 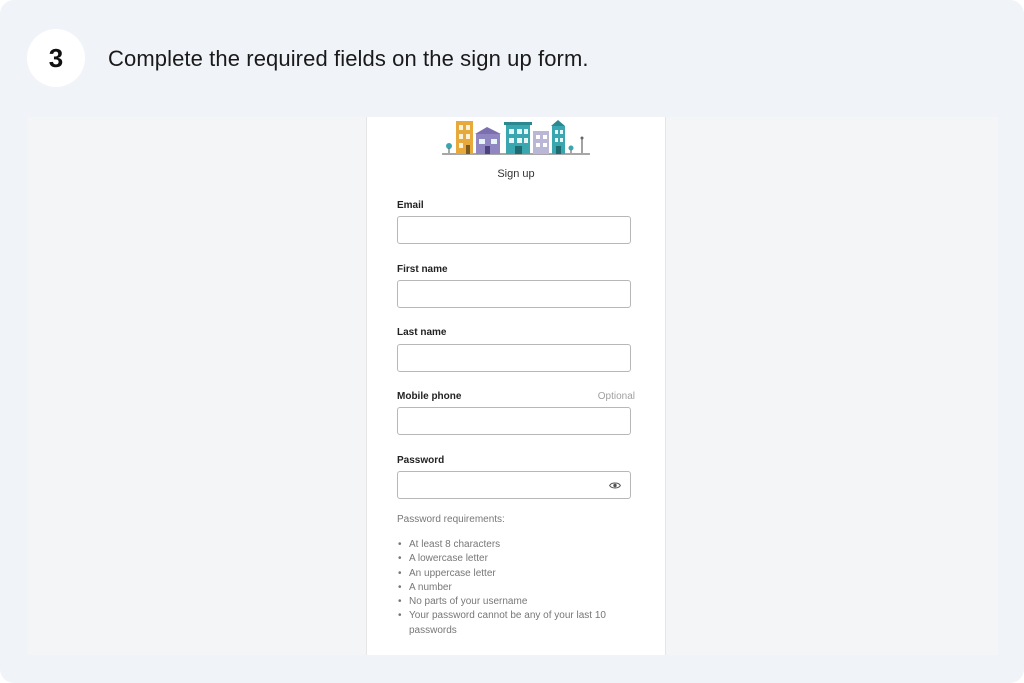 What do you see at coordinates (514, 358) in the screenshot?
I see `last-name-field` at bounding box center [514, 358].